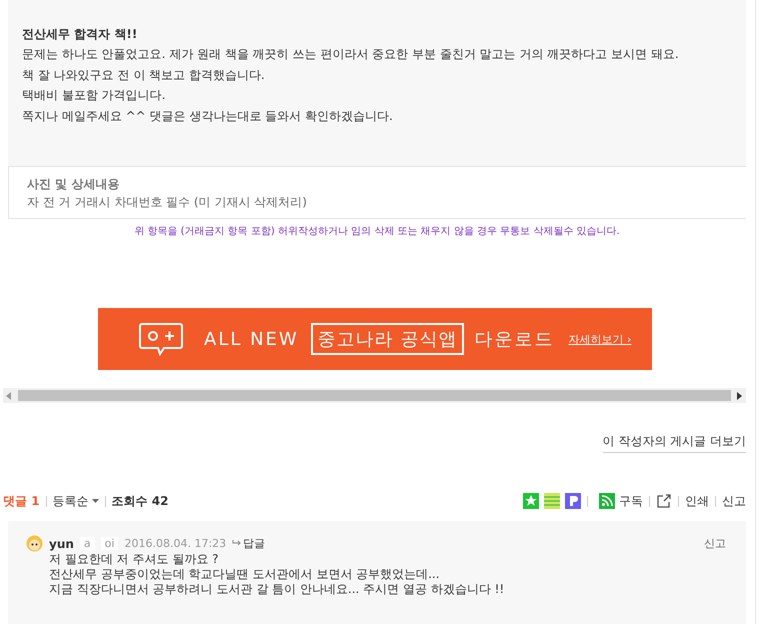 This screenshot has width=774, height=624. What do you see at coordinates (631, 501) in the screenshot?
I see `subscribe-link: 구독` at bounding box center [631, 501].